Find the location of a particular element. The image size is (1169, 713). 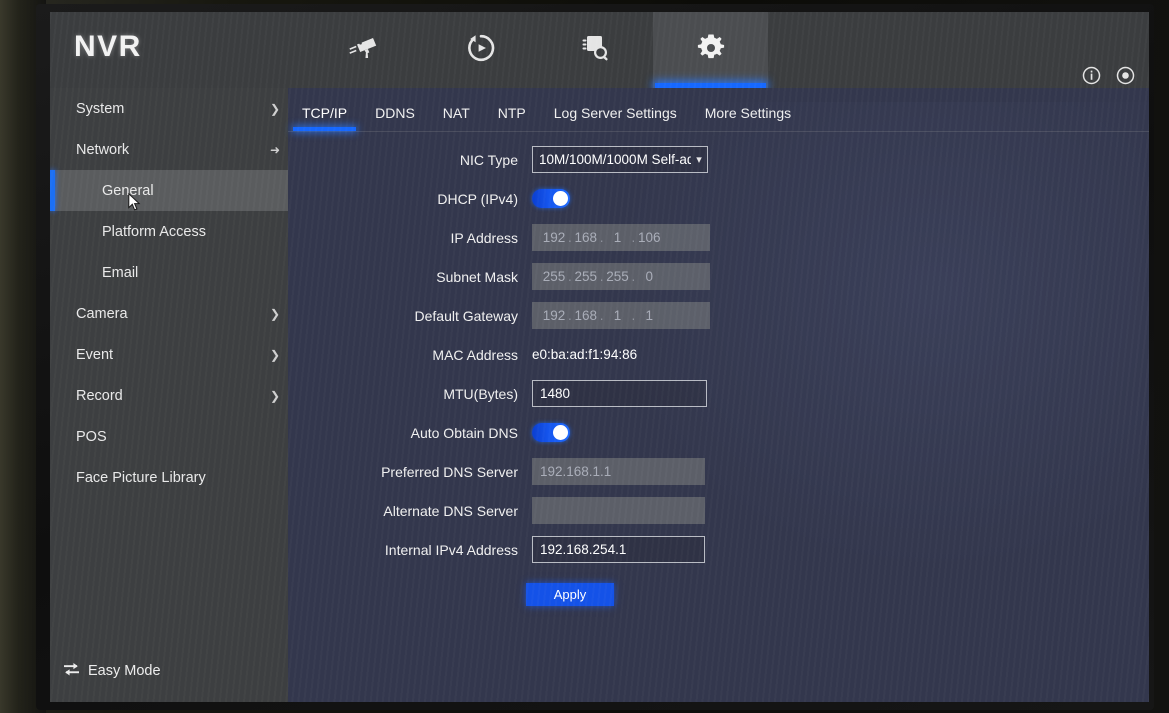

internal-ipv4-label: Internal IPv4 Address is located at coordinates (451, 549).